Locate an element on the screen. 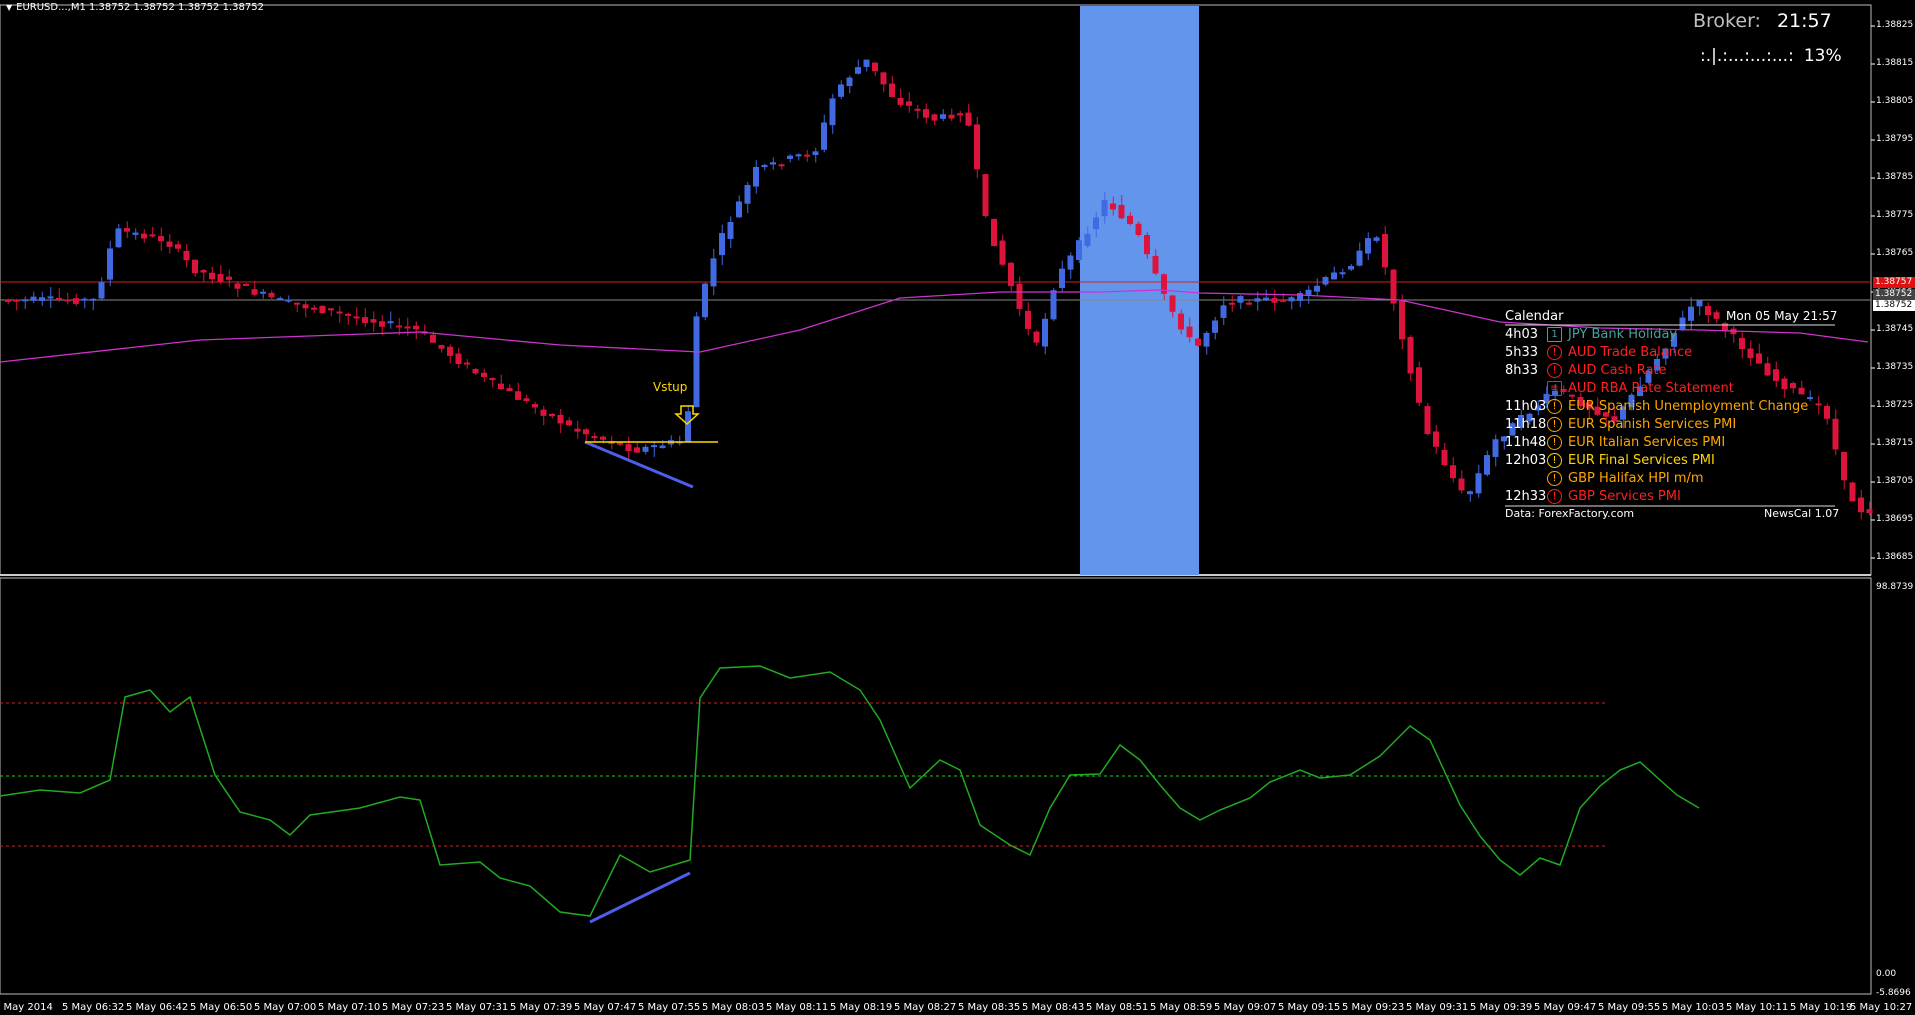  time-axis-label: 5 May 08:43 is located at coordinates (1053, 1007).